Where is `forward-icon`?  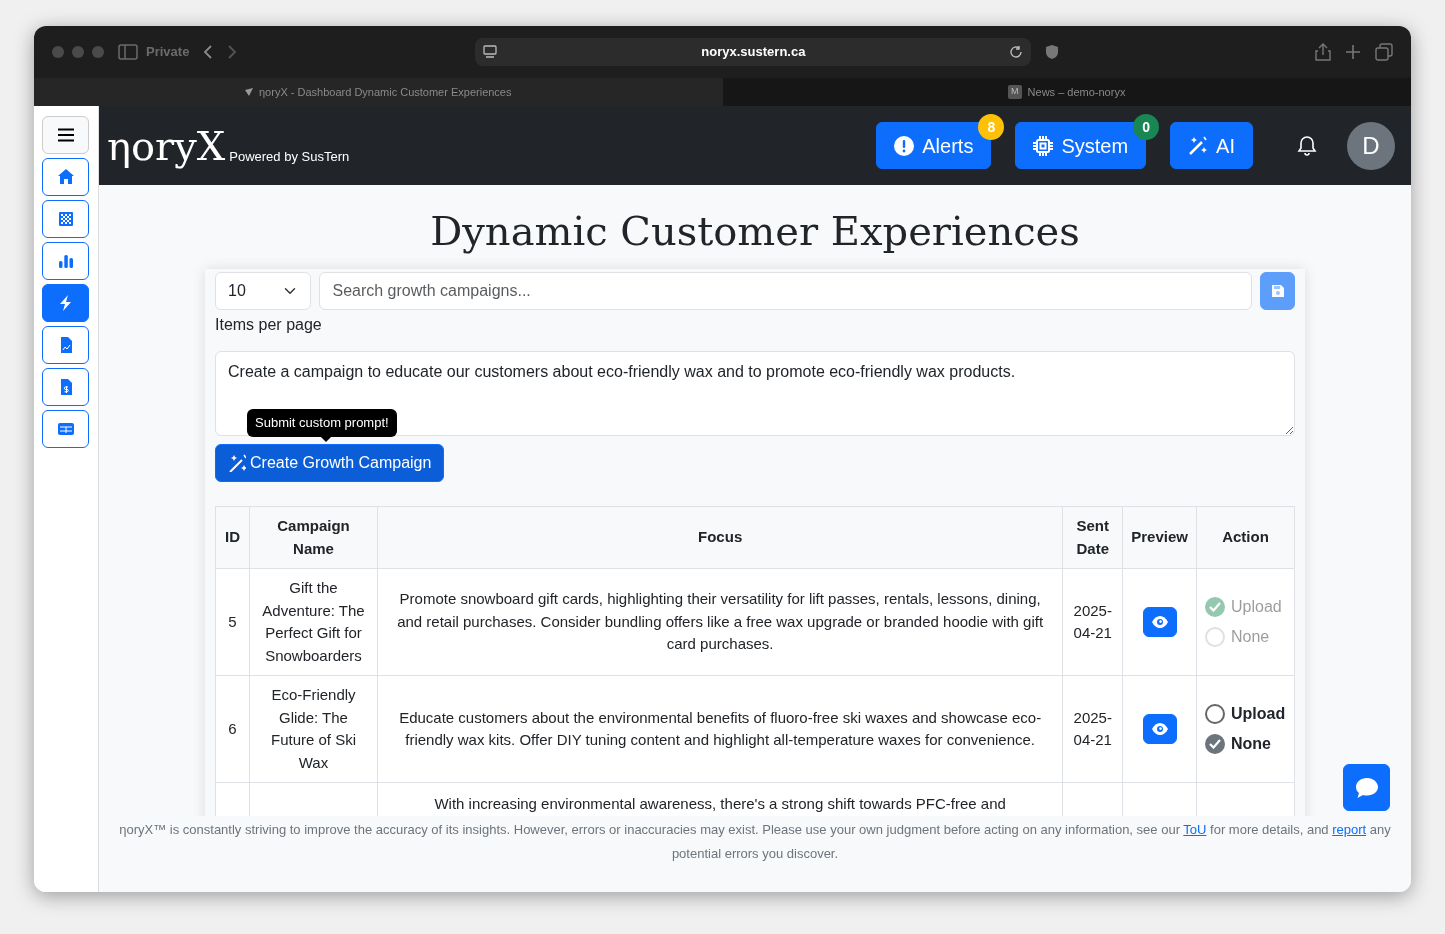 forward-icon is located at coordinates (232, 52).